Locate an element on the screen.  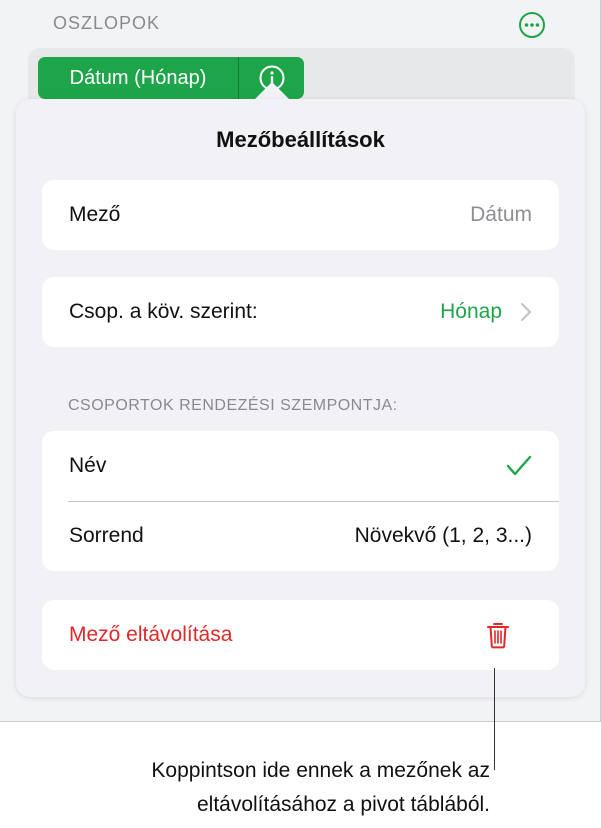
more-options-button is located at coordinates (532, 25).